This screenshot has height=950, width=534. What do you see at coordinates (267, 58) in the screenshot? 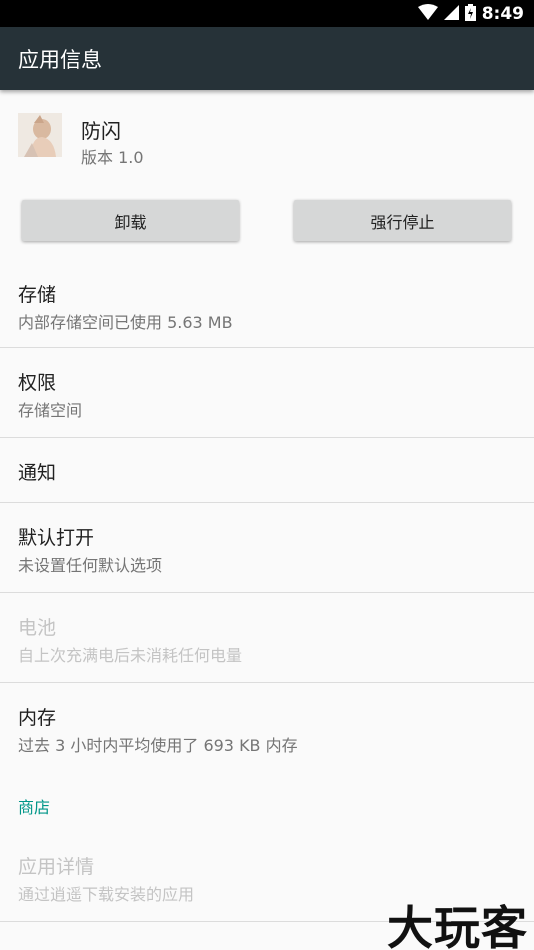
I see `app-bar: 应用信息` at bounding box center [267, 58].